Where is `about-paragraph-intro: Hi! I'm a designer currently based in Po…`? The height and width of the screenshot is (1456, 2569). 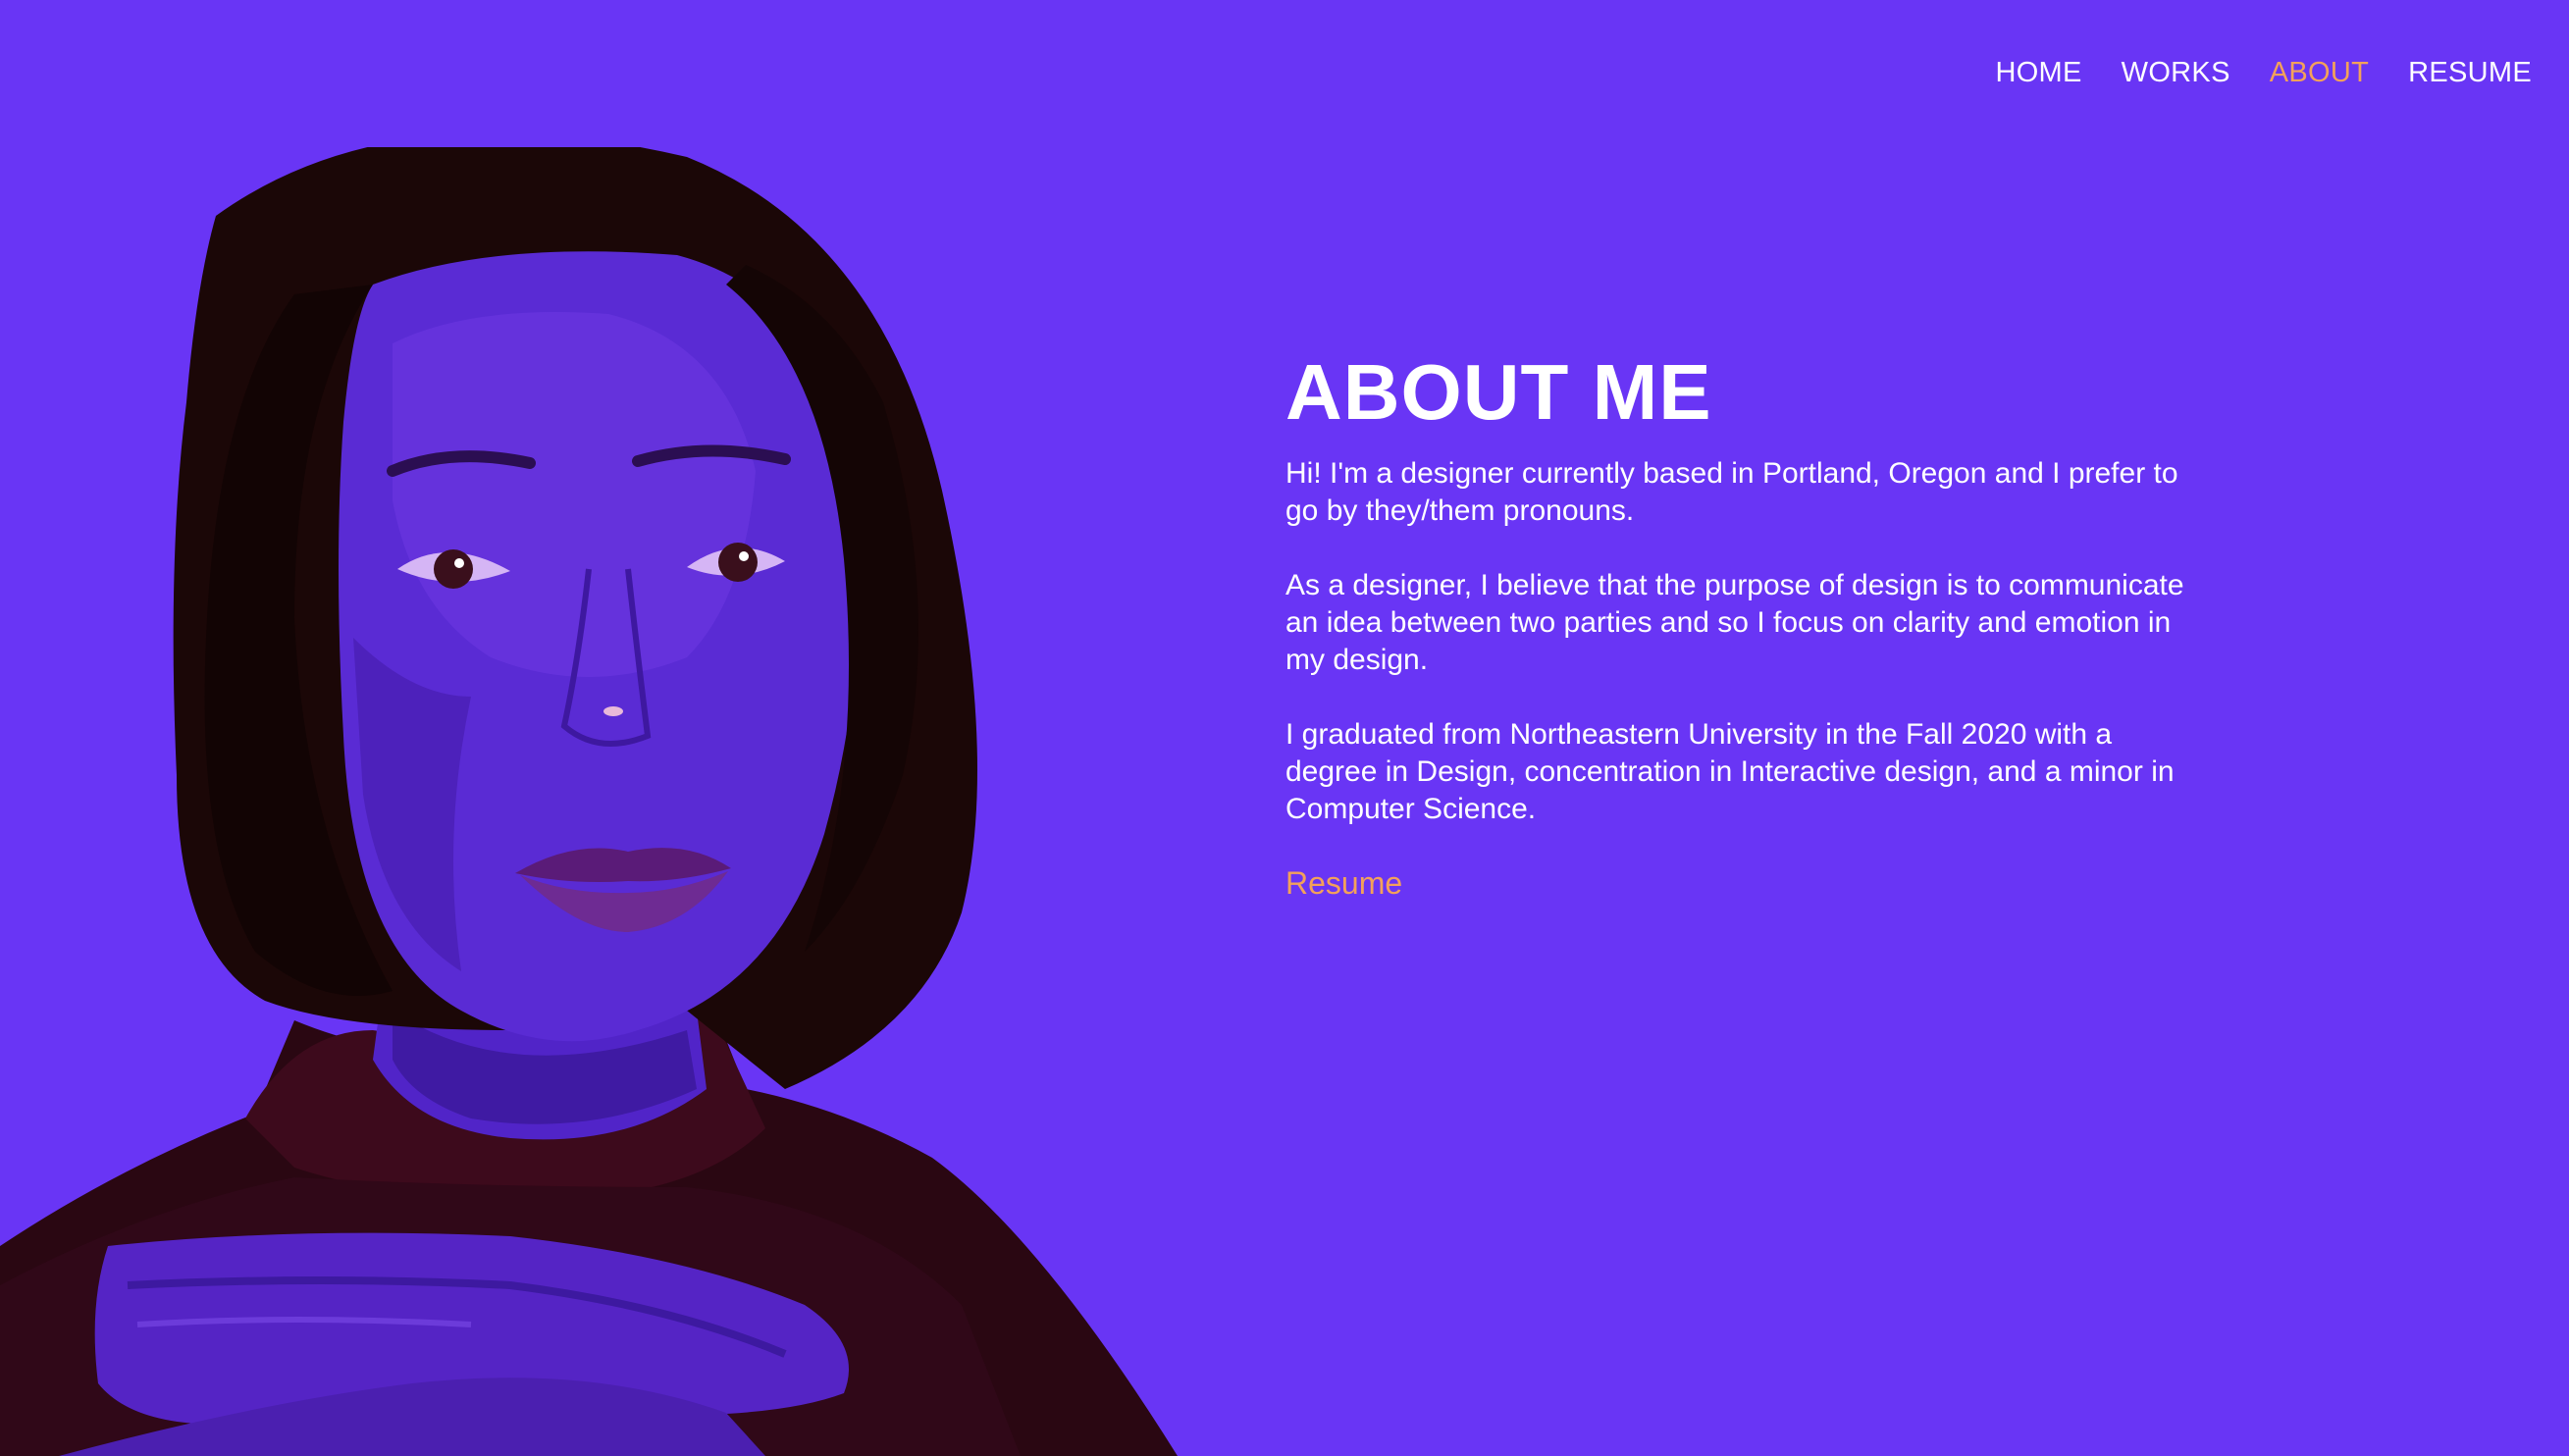
about-paragraph-intro: Hi! I'm a designer currently based in Po… is located at coordinates (1731, 492).